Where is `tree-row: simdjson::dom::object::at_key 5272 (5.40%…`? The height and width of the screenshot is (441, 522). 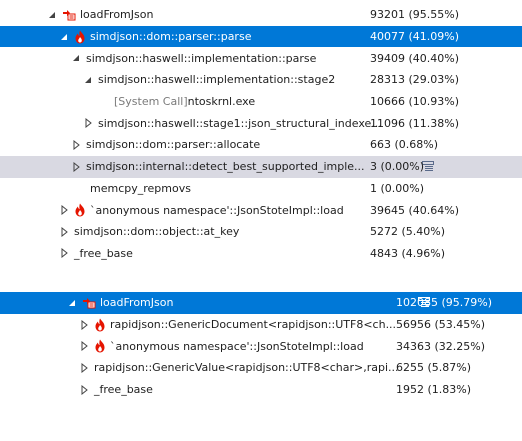 tree-row: simdjson::dom::object::at_key 5272 (5.40%… is located at coordinates (261, 232).